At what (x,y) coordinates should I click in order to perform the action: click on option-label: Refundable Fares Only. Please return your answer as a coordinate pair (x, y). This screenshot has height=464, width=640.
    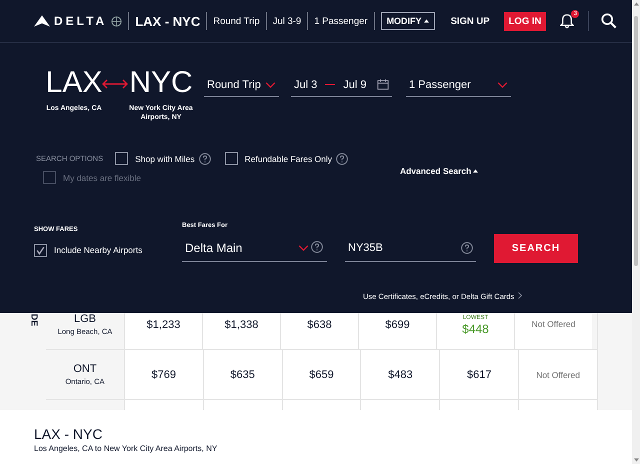
    Looking at the image, I should click on (288, 159).